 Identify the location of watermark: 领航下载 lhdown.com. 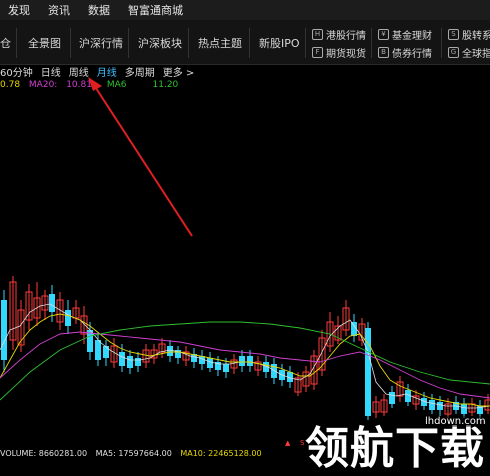
(397, 443).